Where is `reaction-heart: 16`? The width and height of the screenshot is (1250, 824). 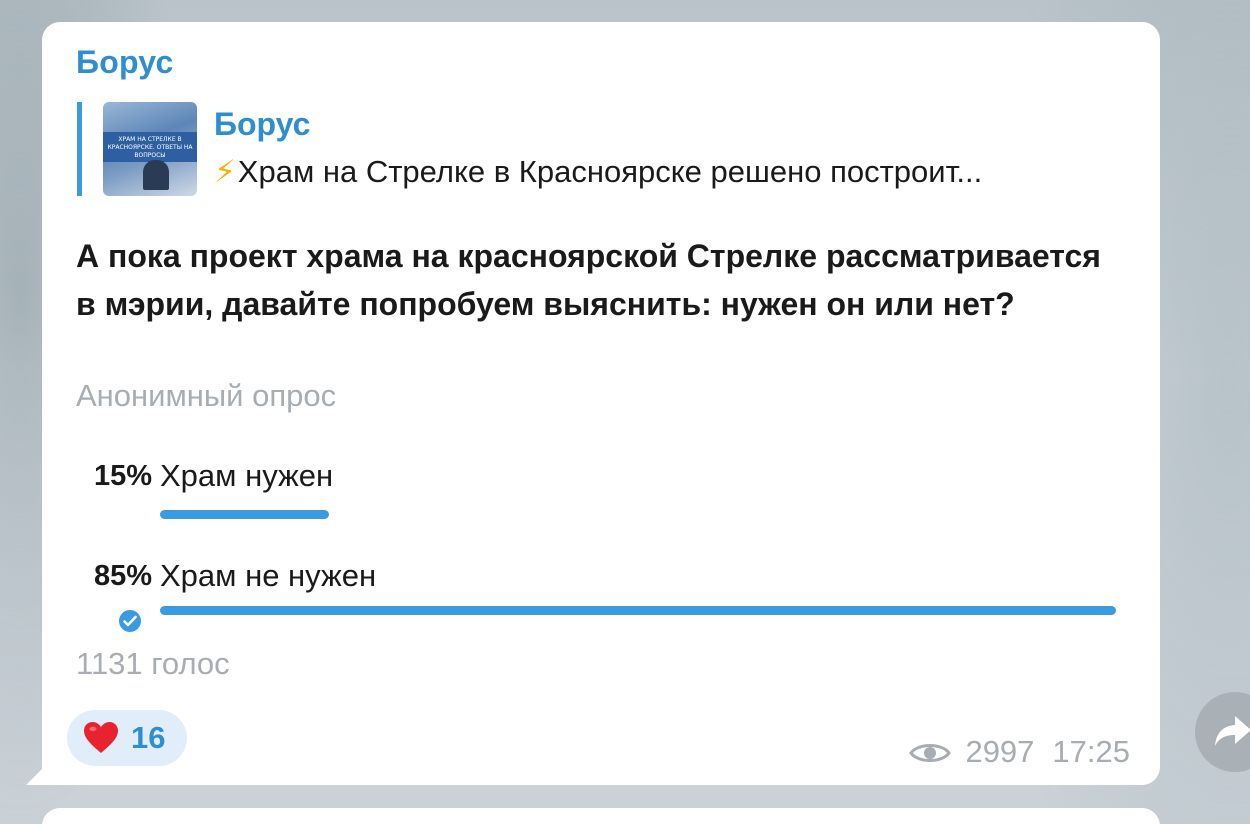
reaction-heart: 16 is located at coordinates (127, 738).